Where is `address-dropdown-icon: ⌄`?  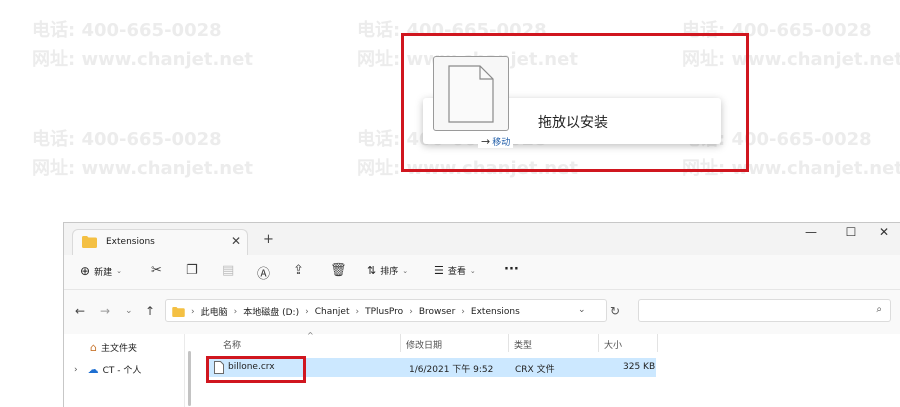 address-dropdown-icon: ⌄ is located at coordinates (582, 310).